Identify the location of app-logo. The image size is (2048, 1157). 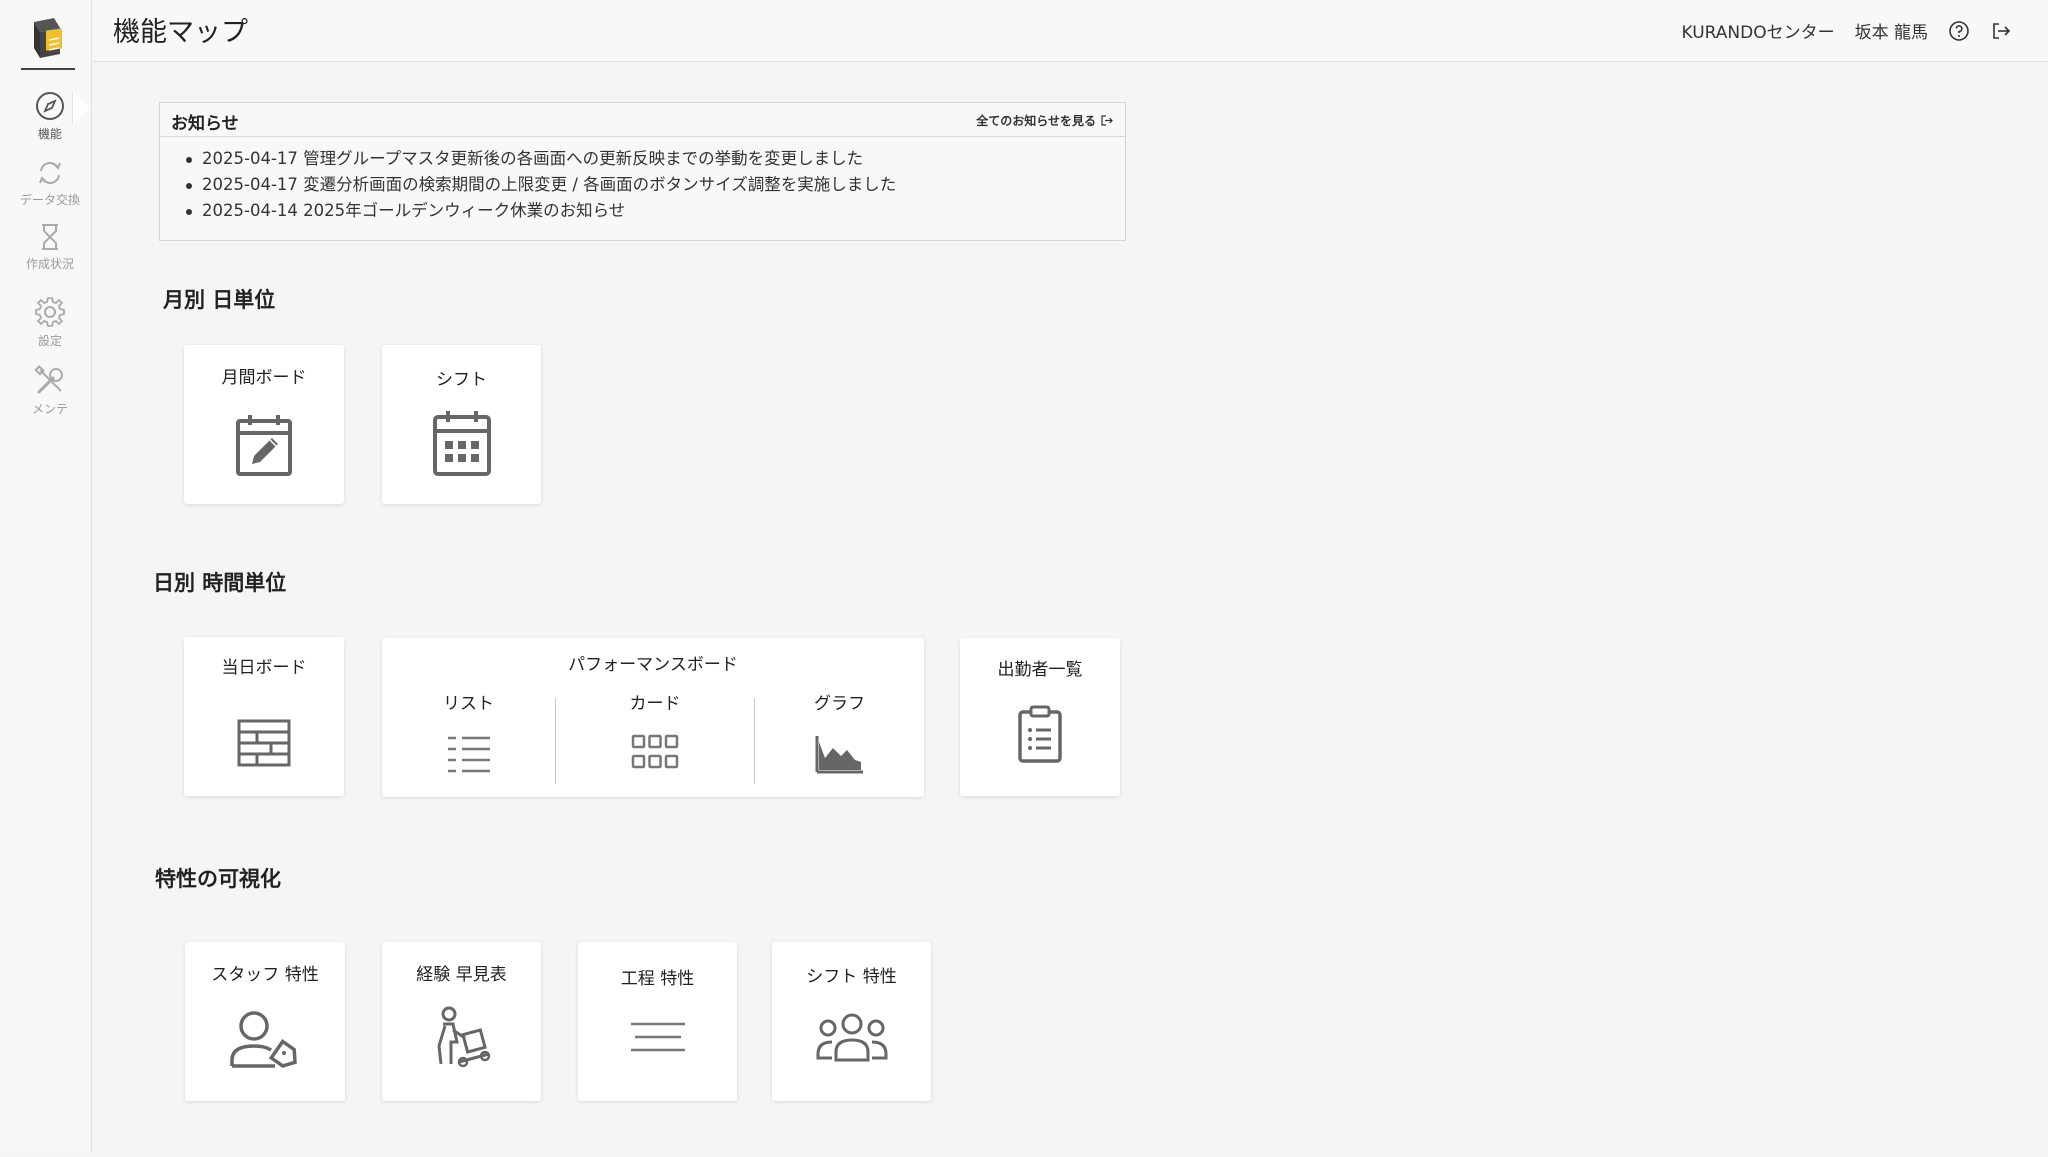
(46, 40).